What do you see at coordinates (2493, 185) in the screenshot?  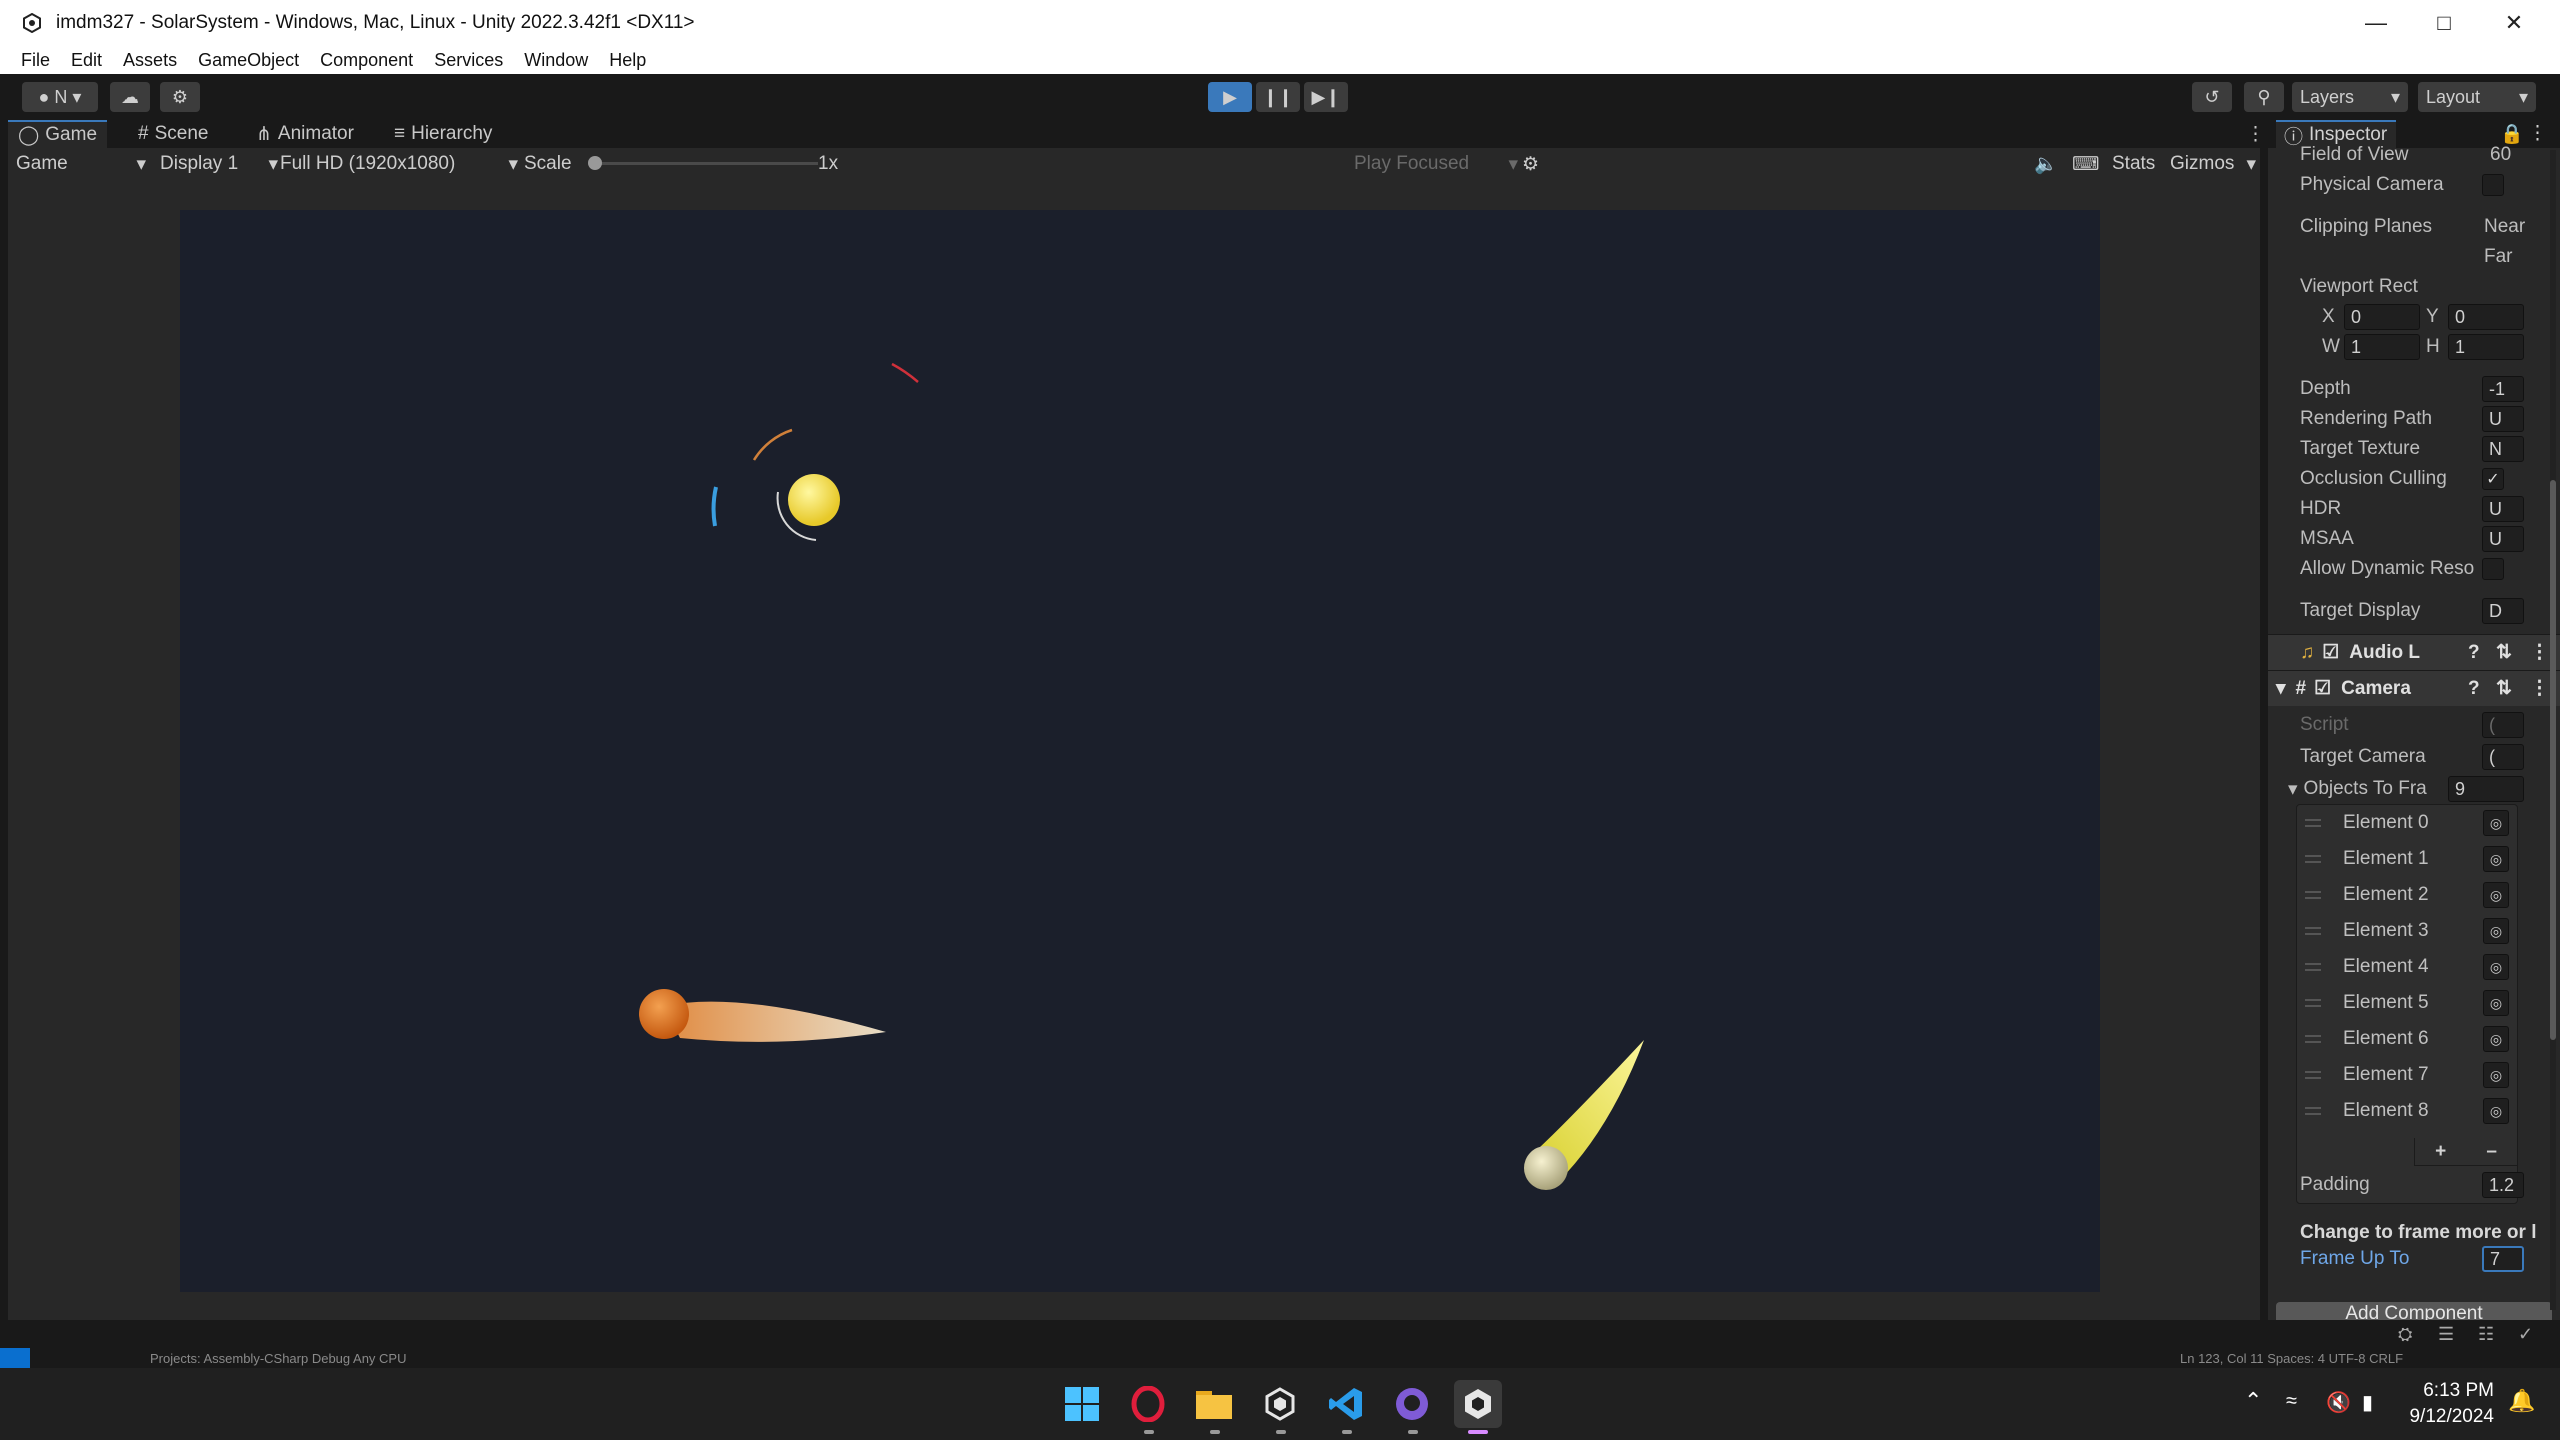 I see `physical-camera-checkbox` at bounding box center [2493, 185].